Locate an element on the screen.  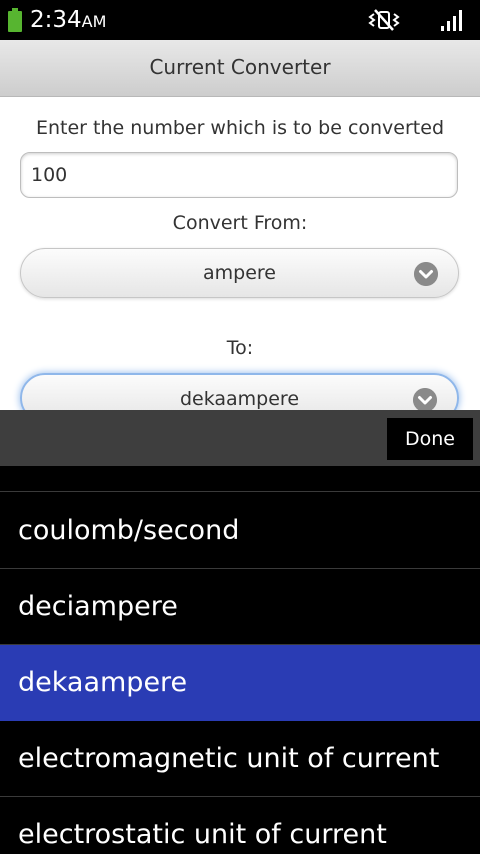
convert-to-label: To: is located at coordinates (240, 348).